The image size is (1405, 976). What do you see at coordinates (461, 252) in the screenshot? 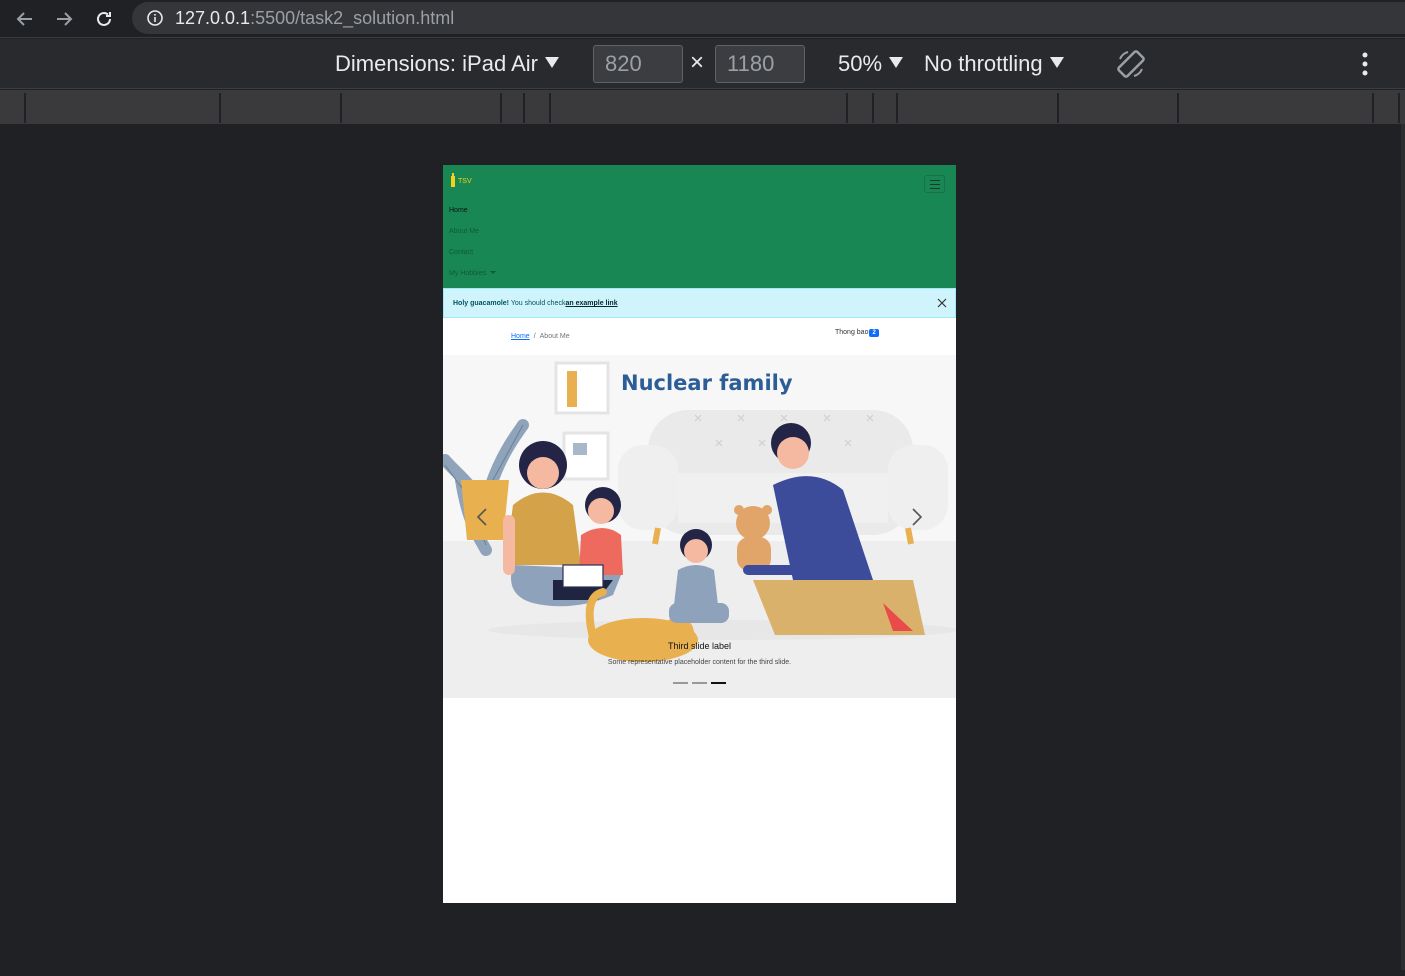
I see `nav-link-contact: Contact` at bounding box center [461, 252].